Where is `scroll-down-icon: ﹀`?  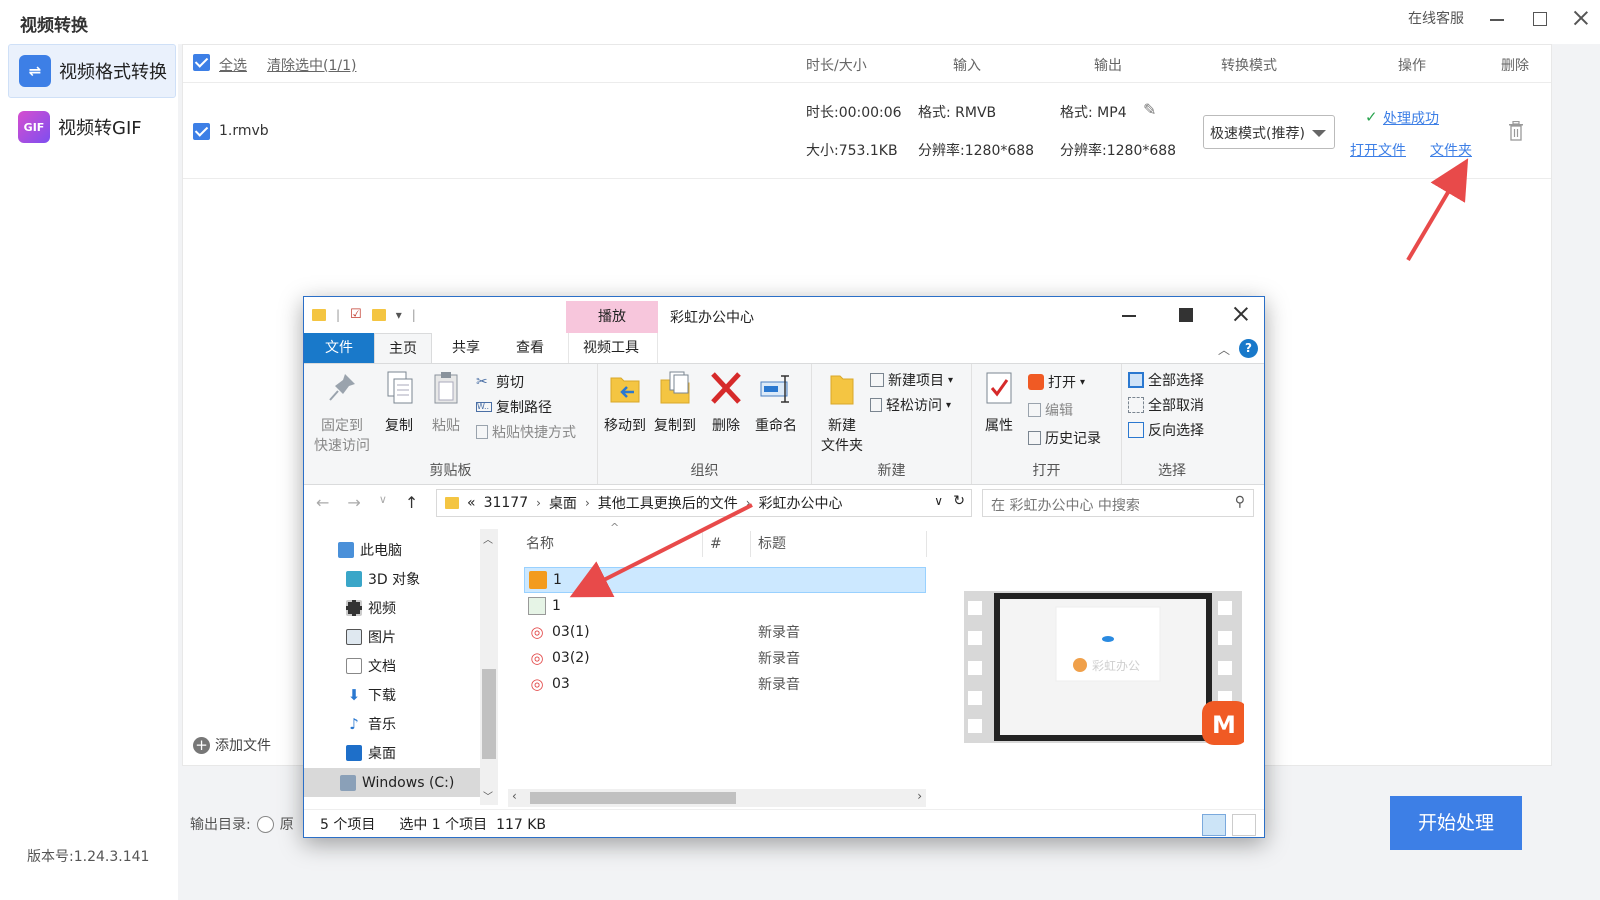 scroll-down-icon: ﹀ is located at coordinates (488, 795).